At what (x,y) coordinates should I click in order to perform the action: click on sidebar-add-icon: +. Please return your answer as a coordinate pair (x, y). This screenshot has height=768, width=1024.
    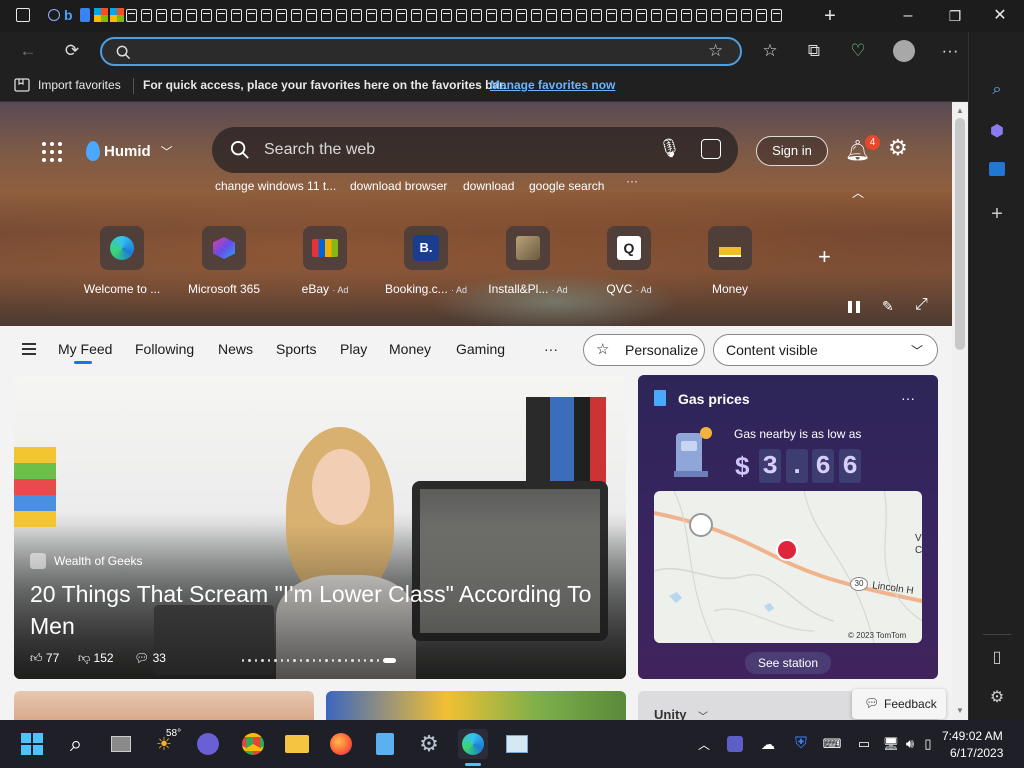
    Looking at the image, I should click on (997, 214).